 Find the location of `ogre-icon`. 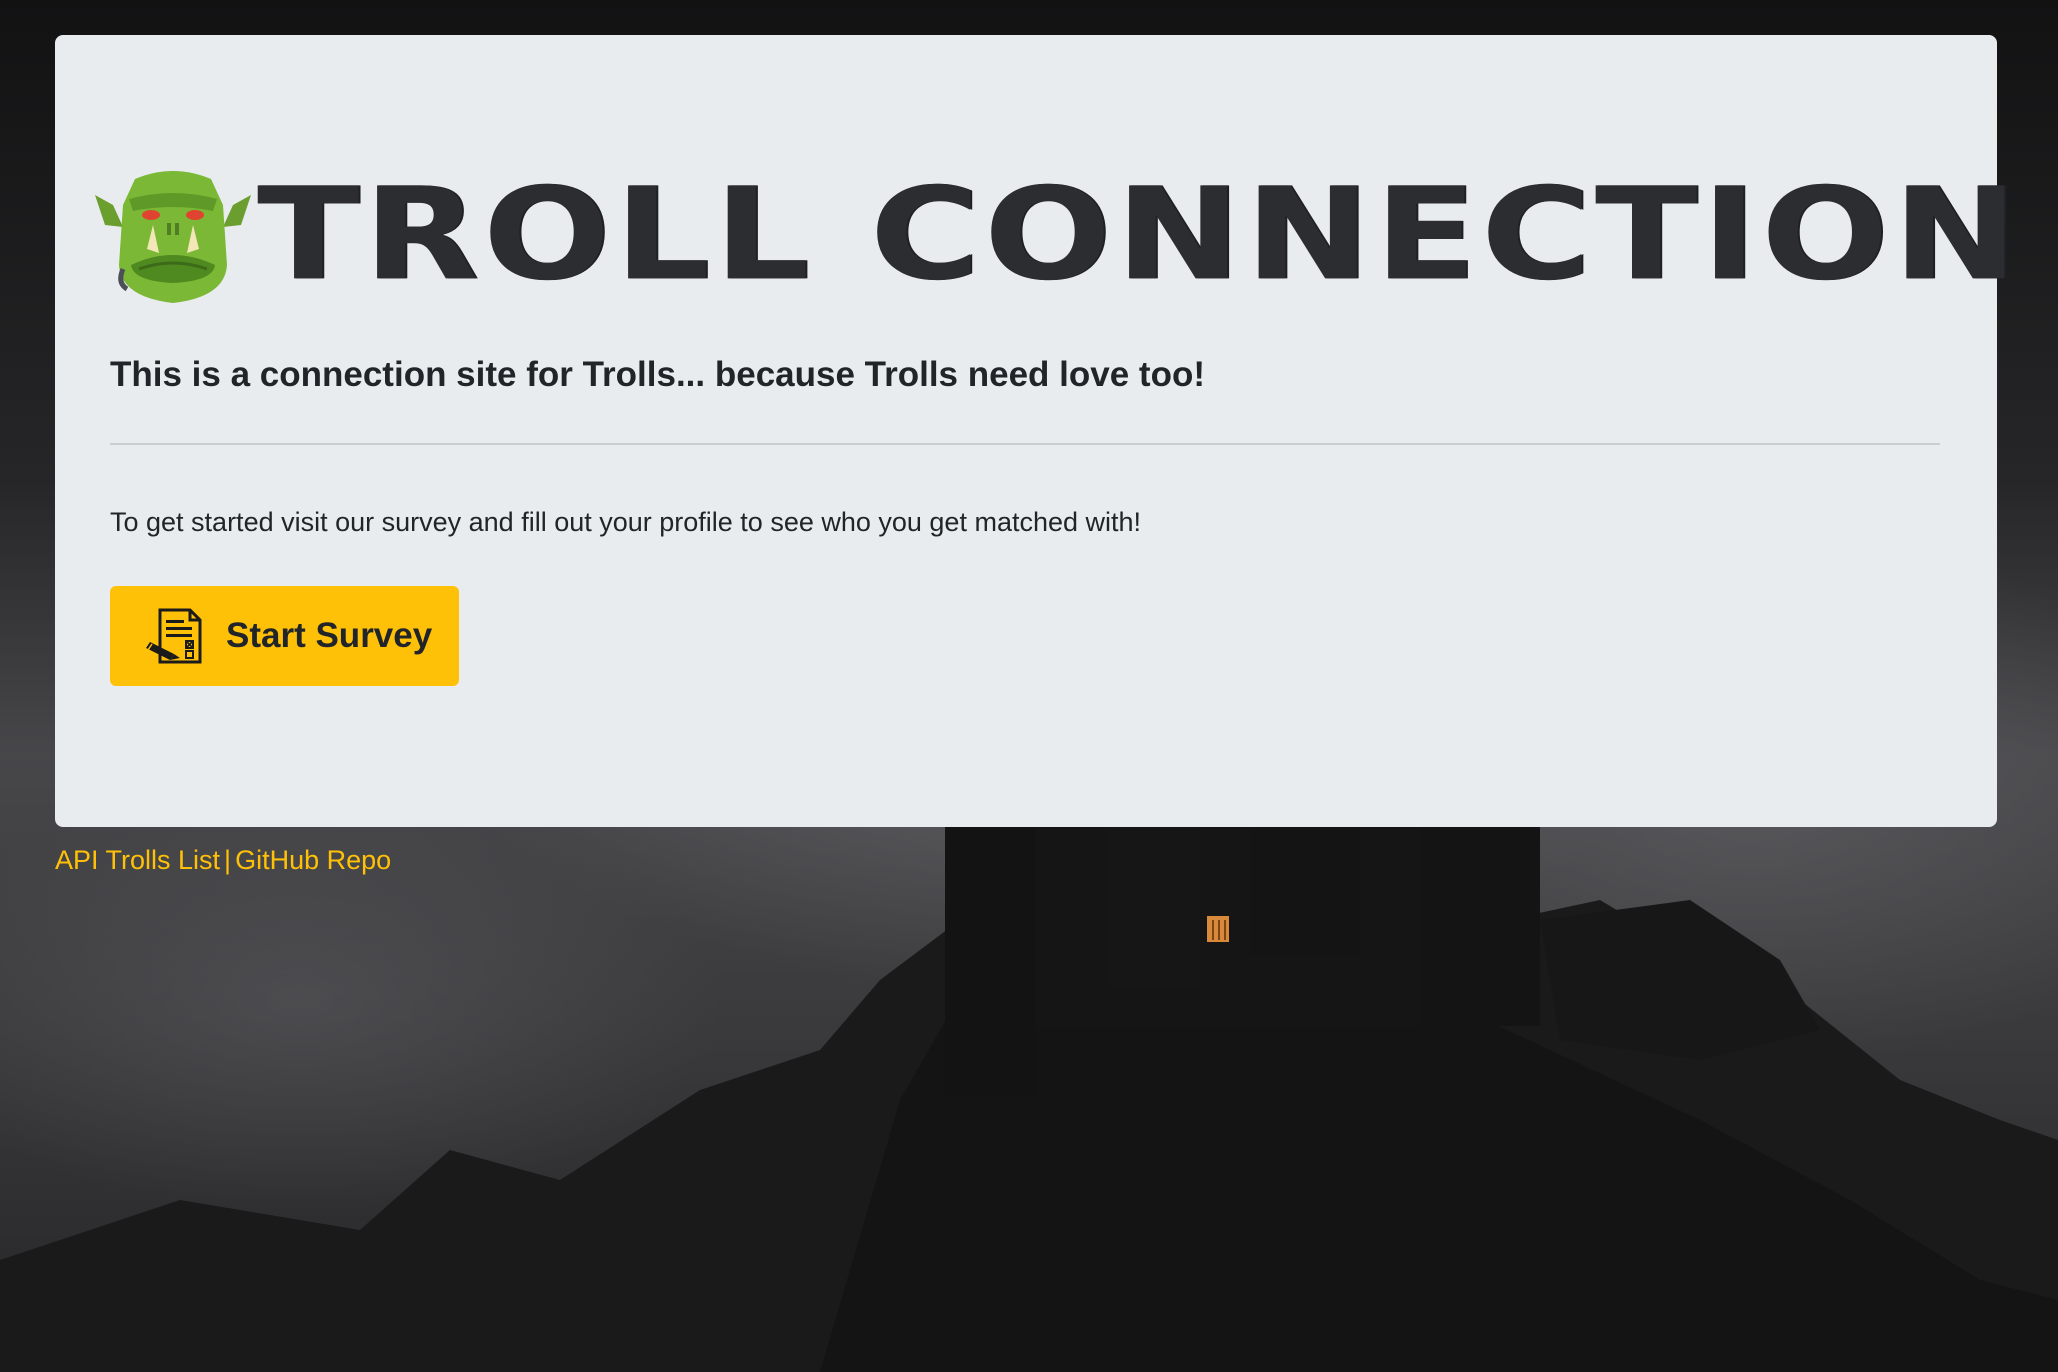

ogre-icon is located at coordinates (173, 237).